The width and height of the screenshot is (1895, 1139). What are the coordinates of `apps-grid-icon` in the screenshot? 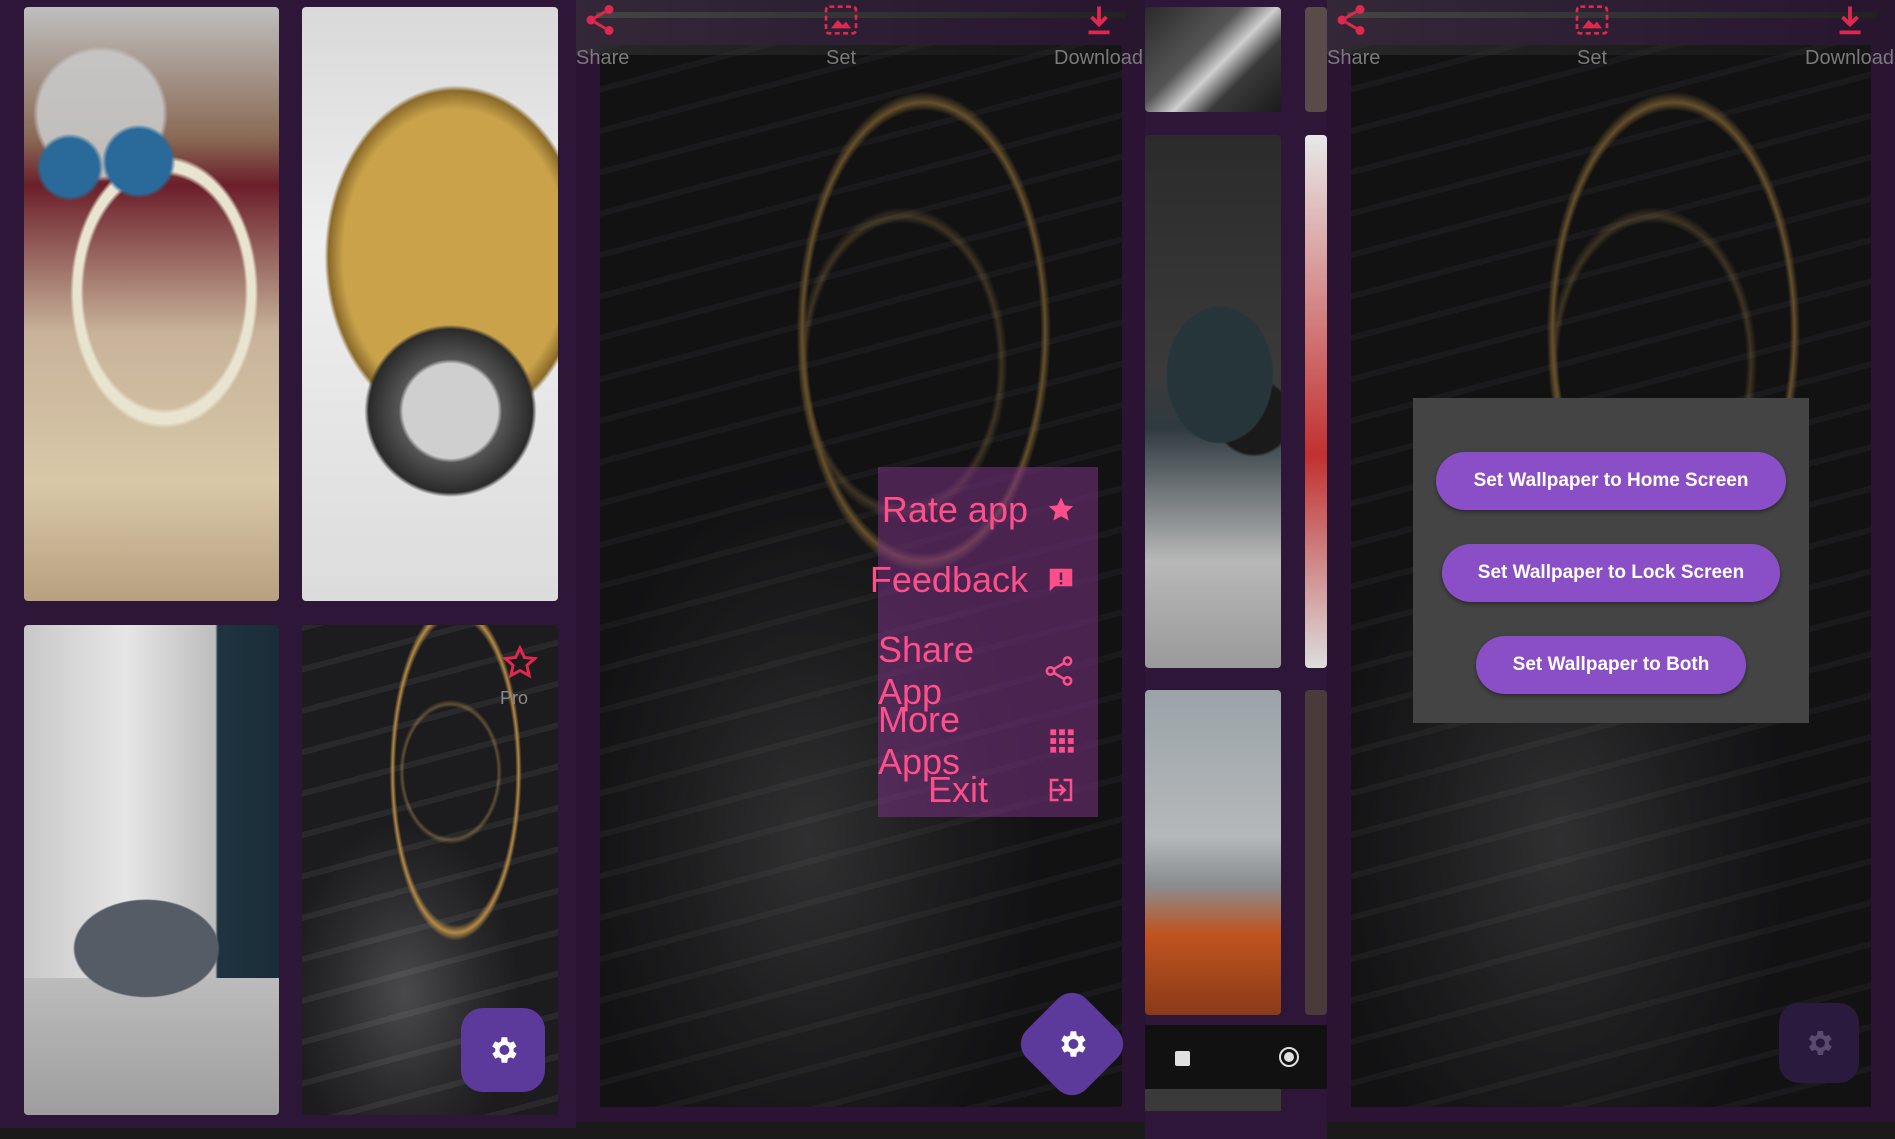 It's located at (1062, 741).